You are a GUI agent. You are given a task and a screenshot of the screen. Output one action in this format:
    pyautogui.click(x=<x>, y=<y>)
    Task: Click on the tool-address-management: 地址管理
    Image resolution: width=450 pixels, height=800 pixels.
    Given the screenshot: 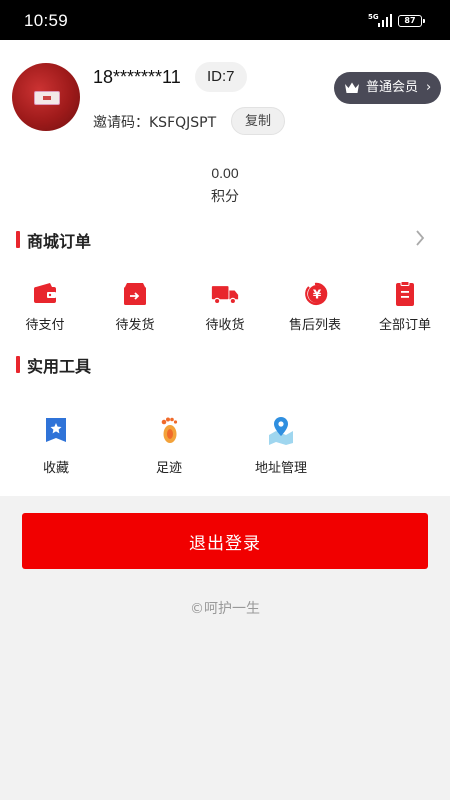 What is the action you would take?
    pyautogui.click(x=281, y=445)
    